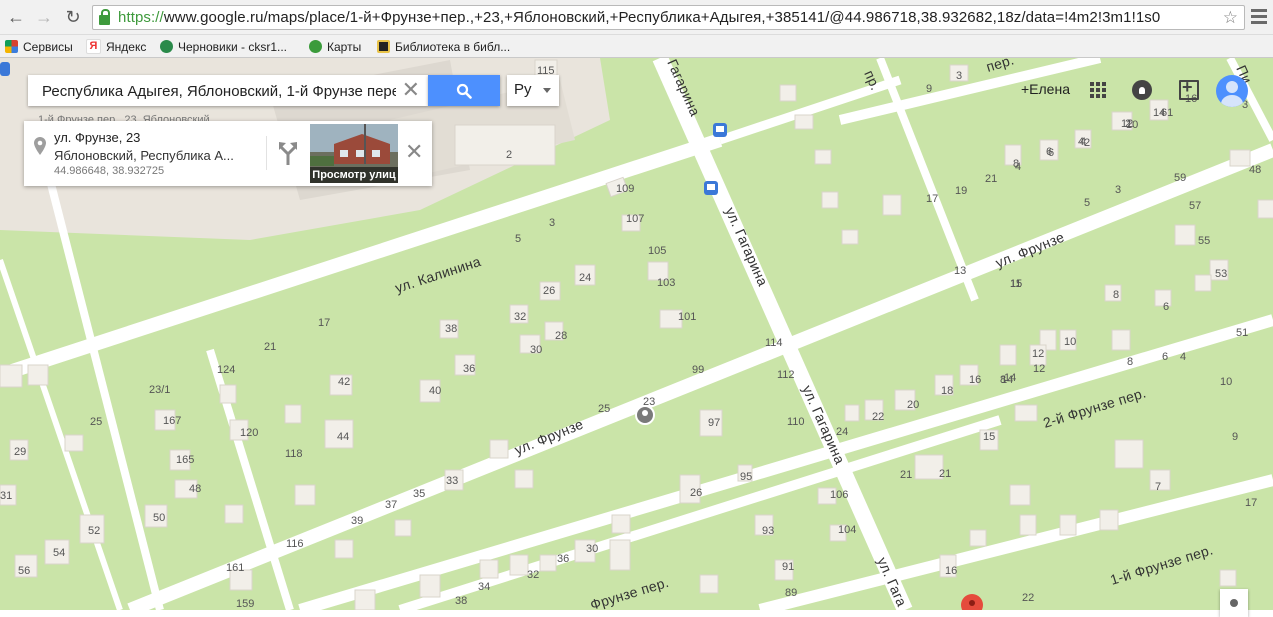 The image size is (1273, 617). Describe the element at coordinates (451, 329) in the screenshot. I see `house-number: 38` at that location.